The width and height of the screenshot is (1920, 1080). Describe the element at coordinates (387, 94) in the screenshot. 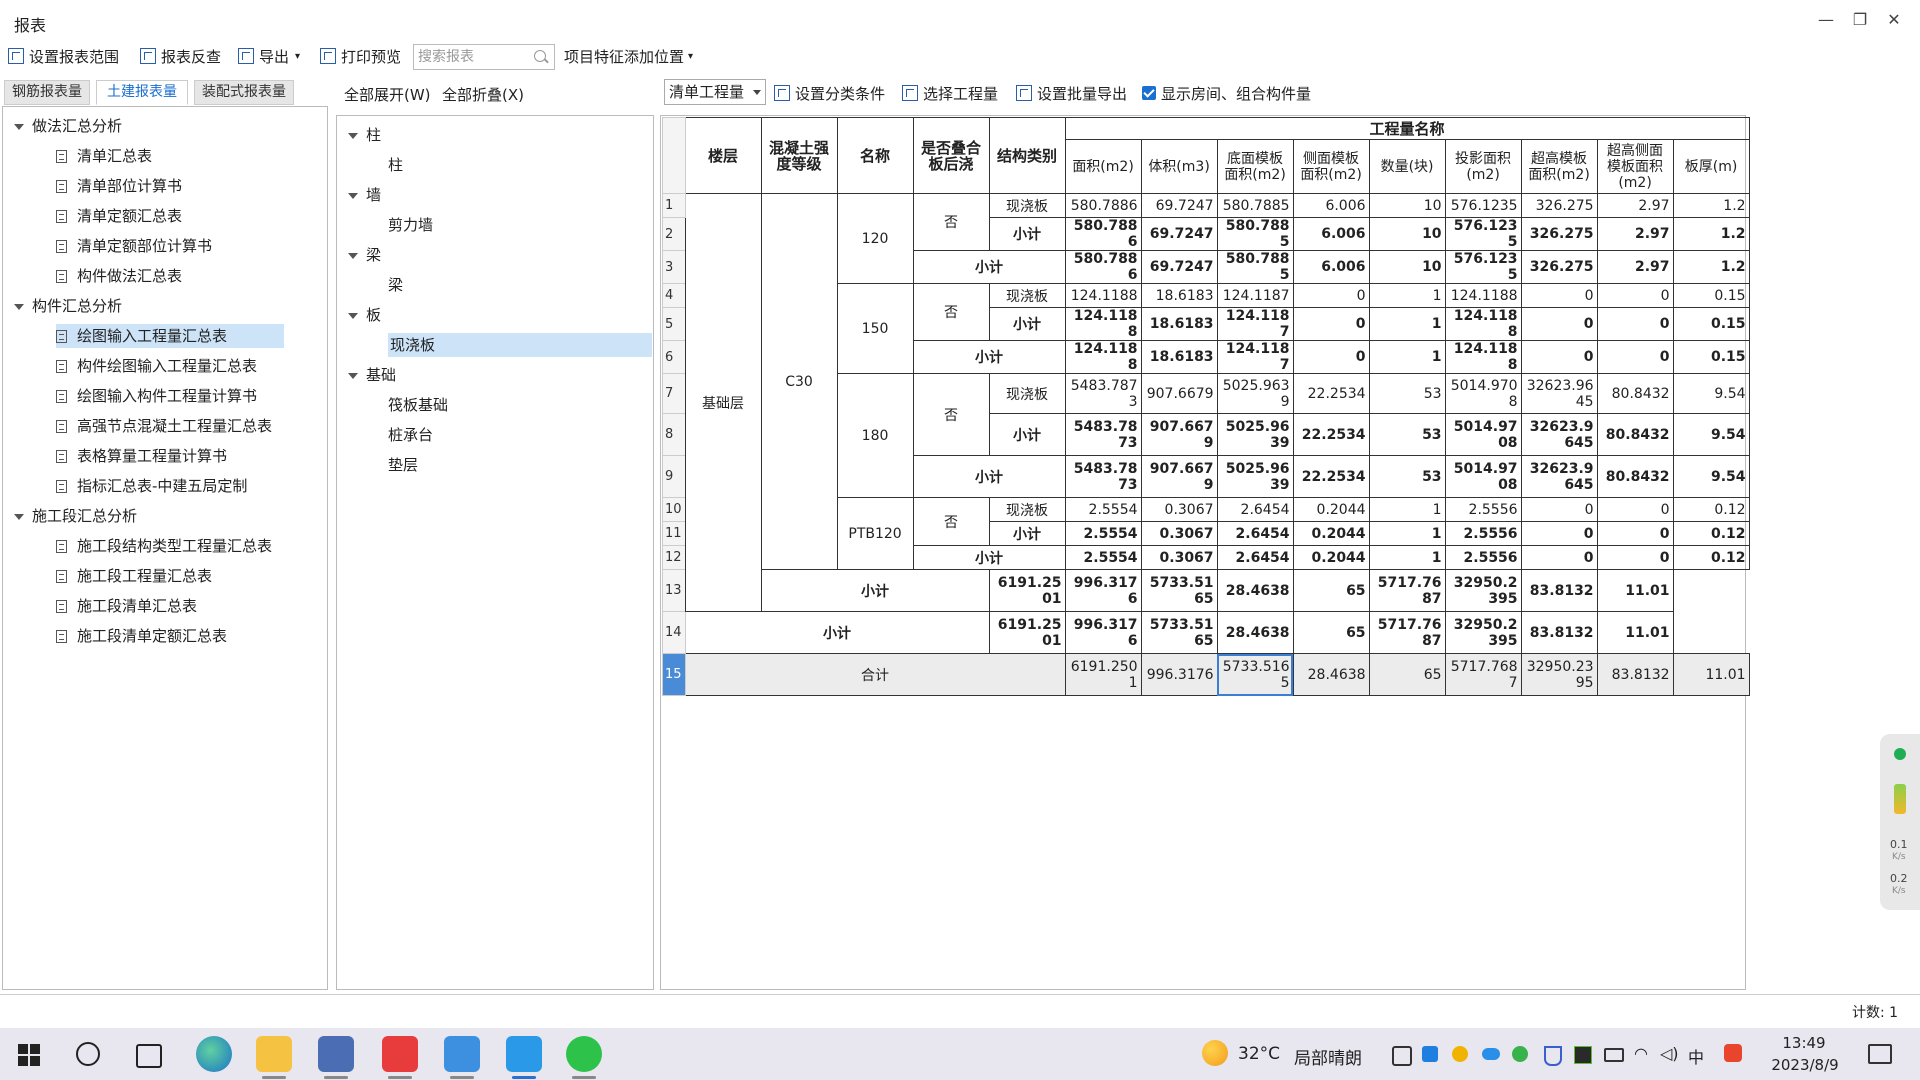

I see `expand-all-button: 全部展开(W)` at that location.